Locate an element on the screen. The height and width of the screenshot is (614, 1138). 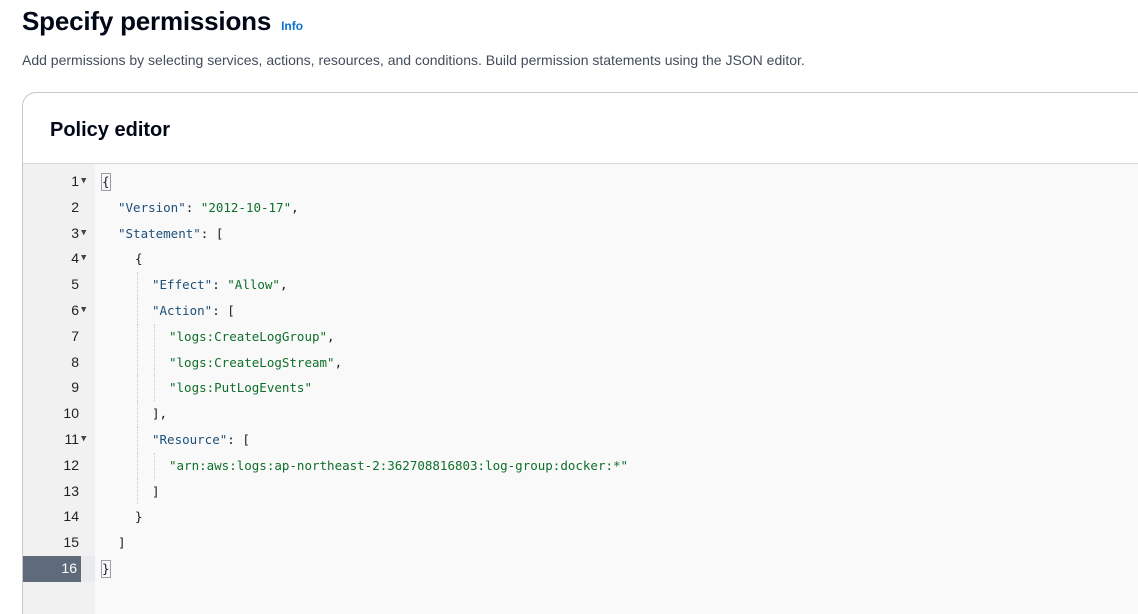
code-token: ], is located at coordinates (160, 414).